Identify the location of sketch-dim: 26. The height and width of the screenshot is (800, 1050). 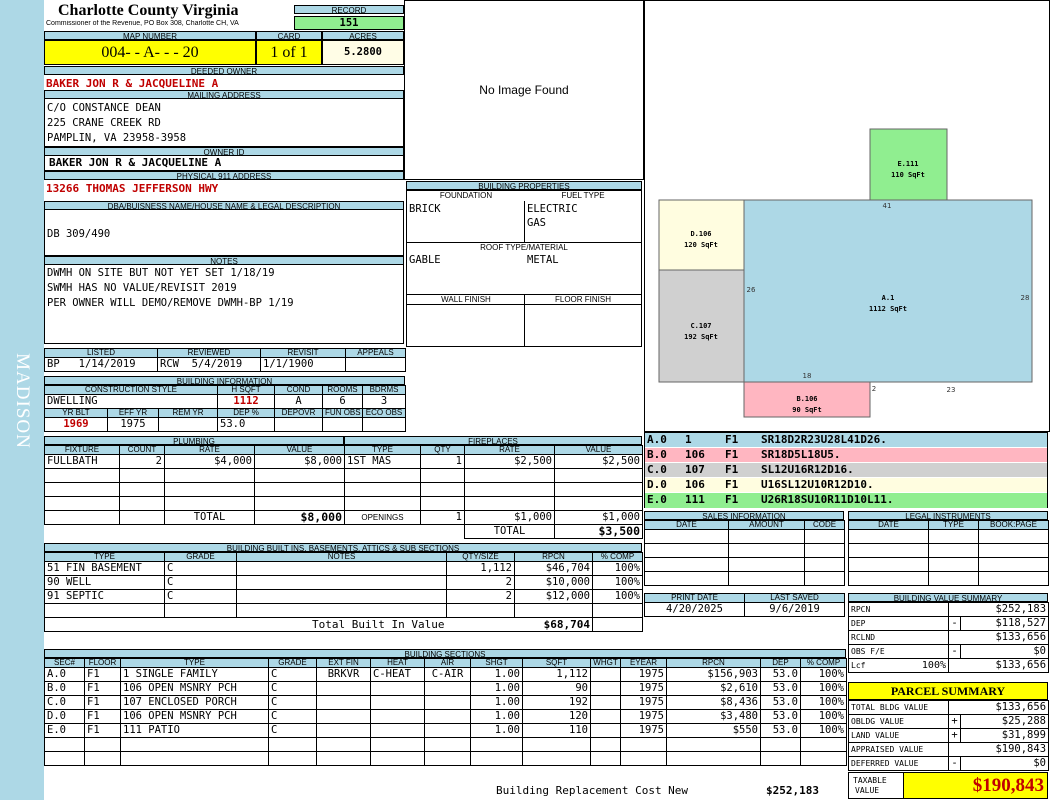
(751, 290).